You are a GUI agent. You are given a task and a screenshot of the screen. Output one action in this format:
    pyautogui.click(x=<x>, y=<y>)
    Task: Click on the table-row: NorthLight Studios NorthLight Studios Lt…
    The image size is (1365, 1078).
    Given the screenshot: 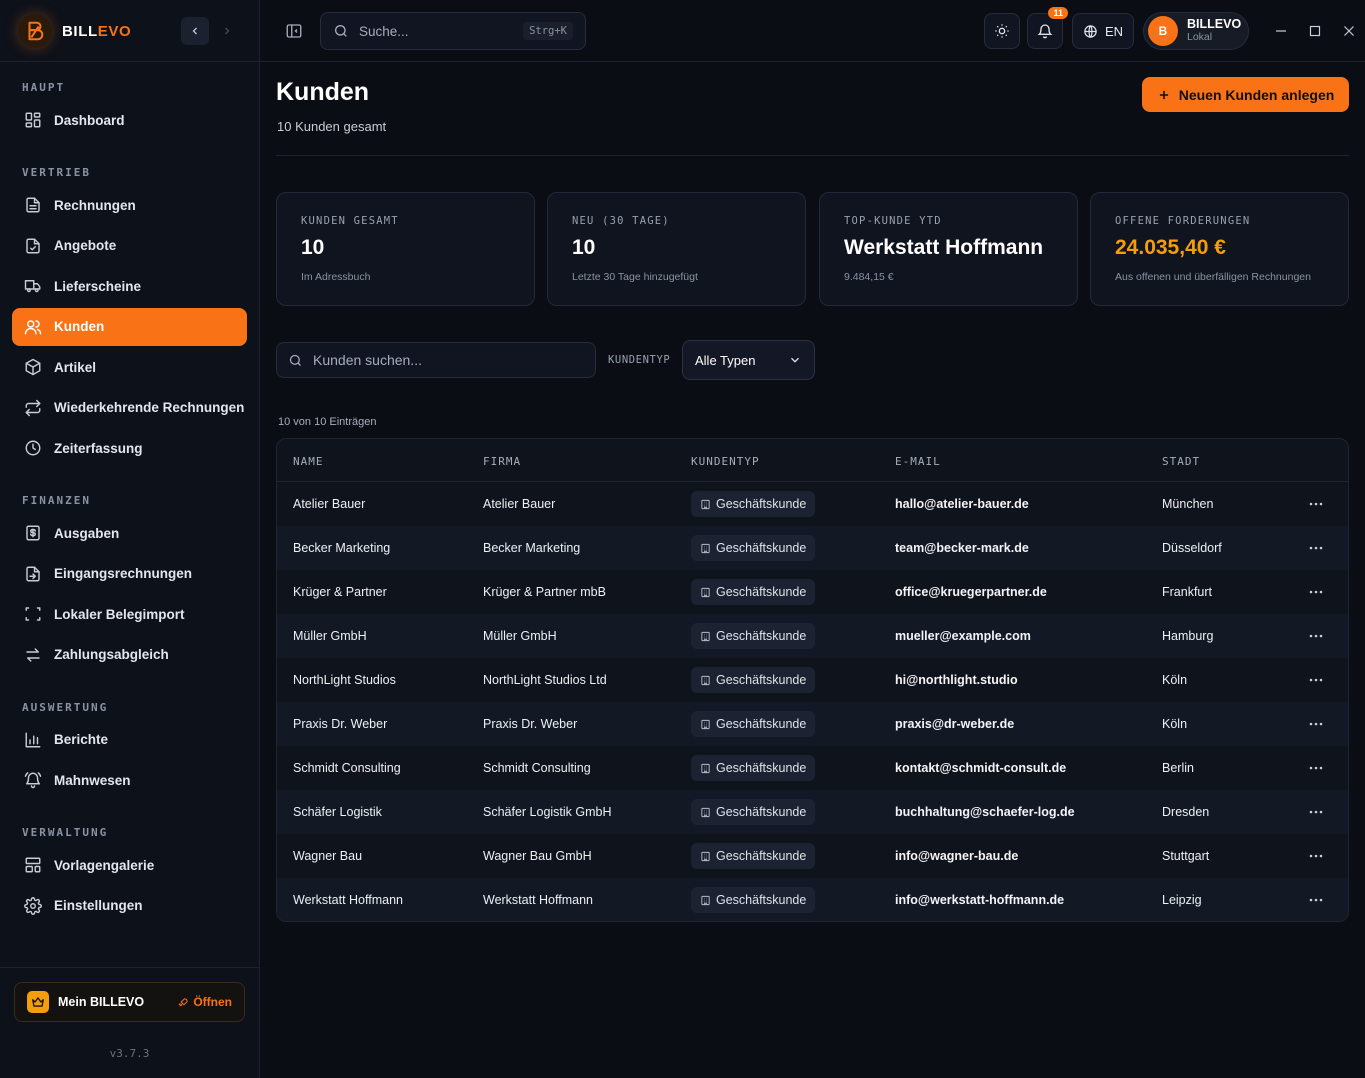 What is the action you would take?
    pyautogui.click(x=812, y=680)
    